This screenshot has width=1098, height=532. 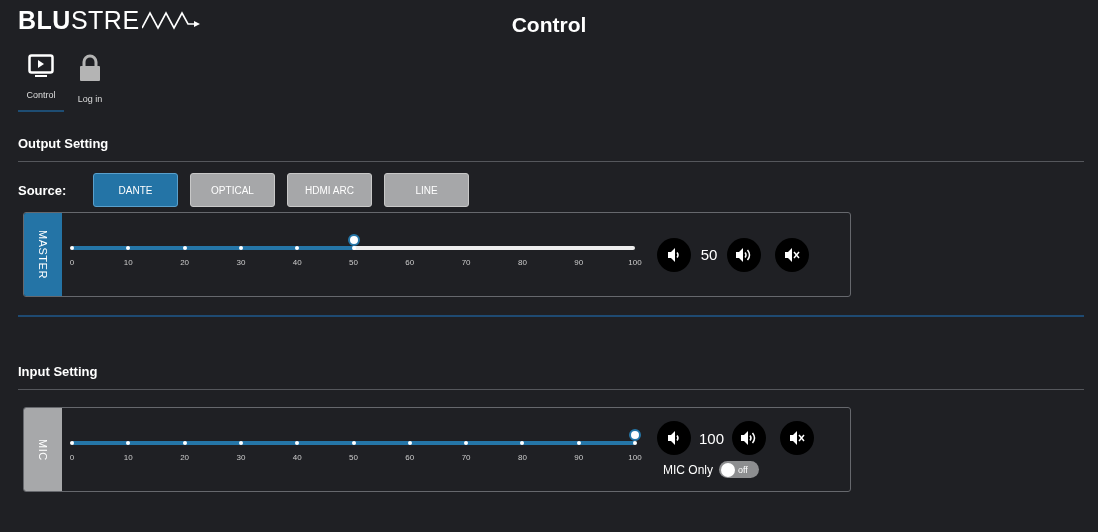 I want to click on source-label: Source:, so click(x=43, y=190).